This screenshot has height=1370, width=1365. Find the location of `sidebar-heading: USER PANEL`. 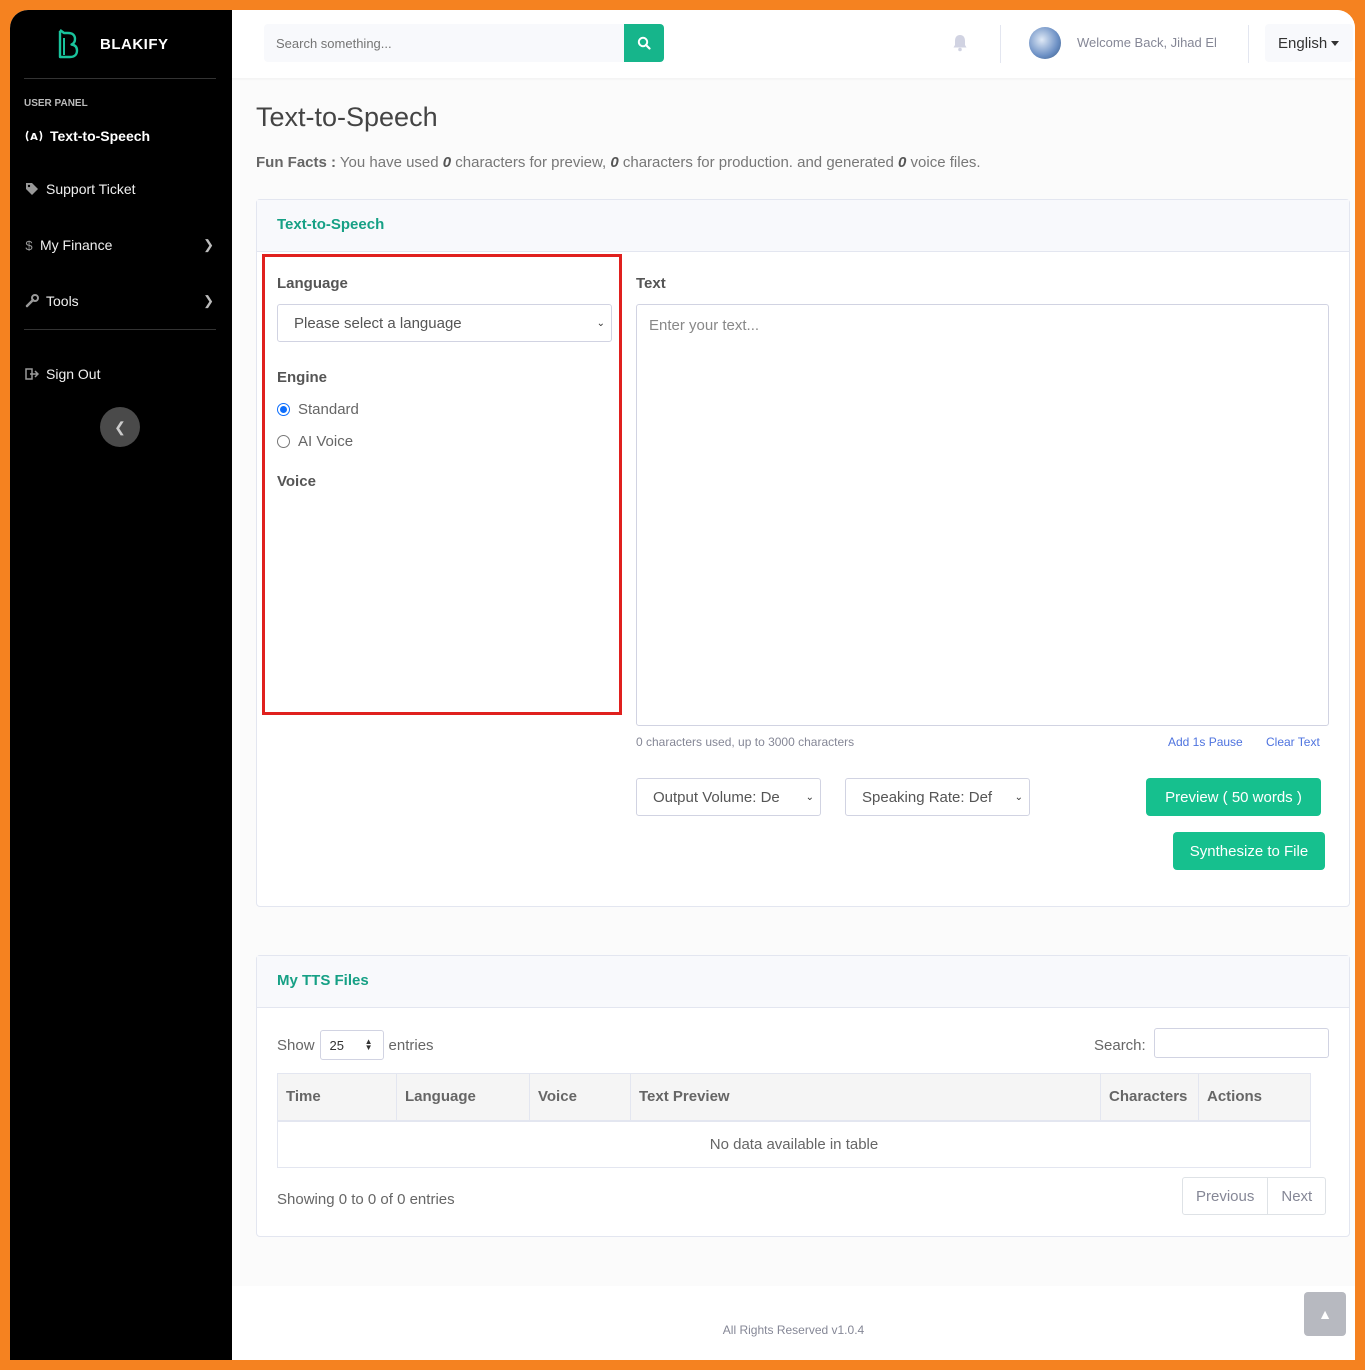

sidebar-heading: USER PANEL is located at coordinates (56, 103).